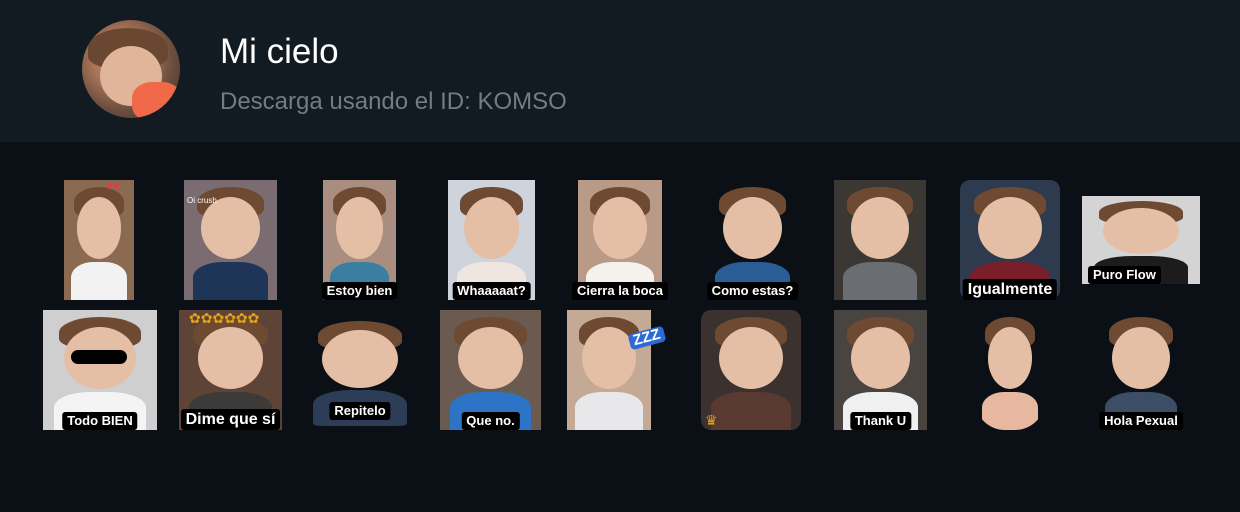 The width and height of the screenshot is (1240, 512). Describe the element at coordinates (393, 101) in the screenshot. I see `pack-download-id: Descarga usando el ID: KOMSO` at that location.